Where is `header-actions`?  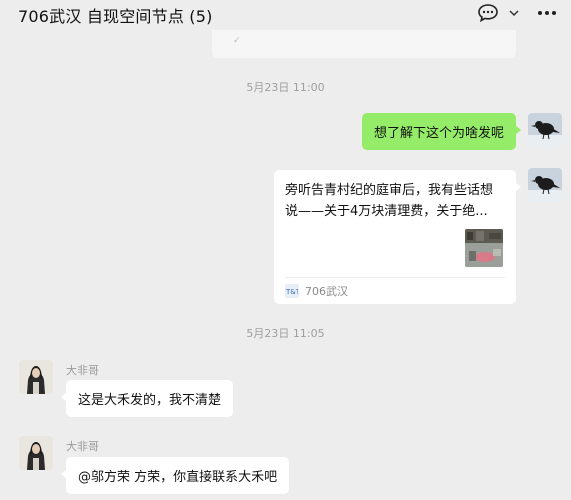
header-actions is located at coordinates (517, 13).